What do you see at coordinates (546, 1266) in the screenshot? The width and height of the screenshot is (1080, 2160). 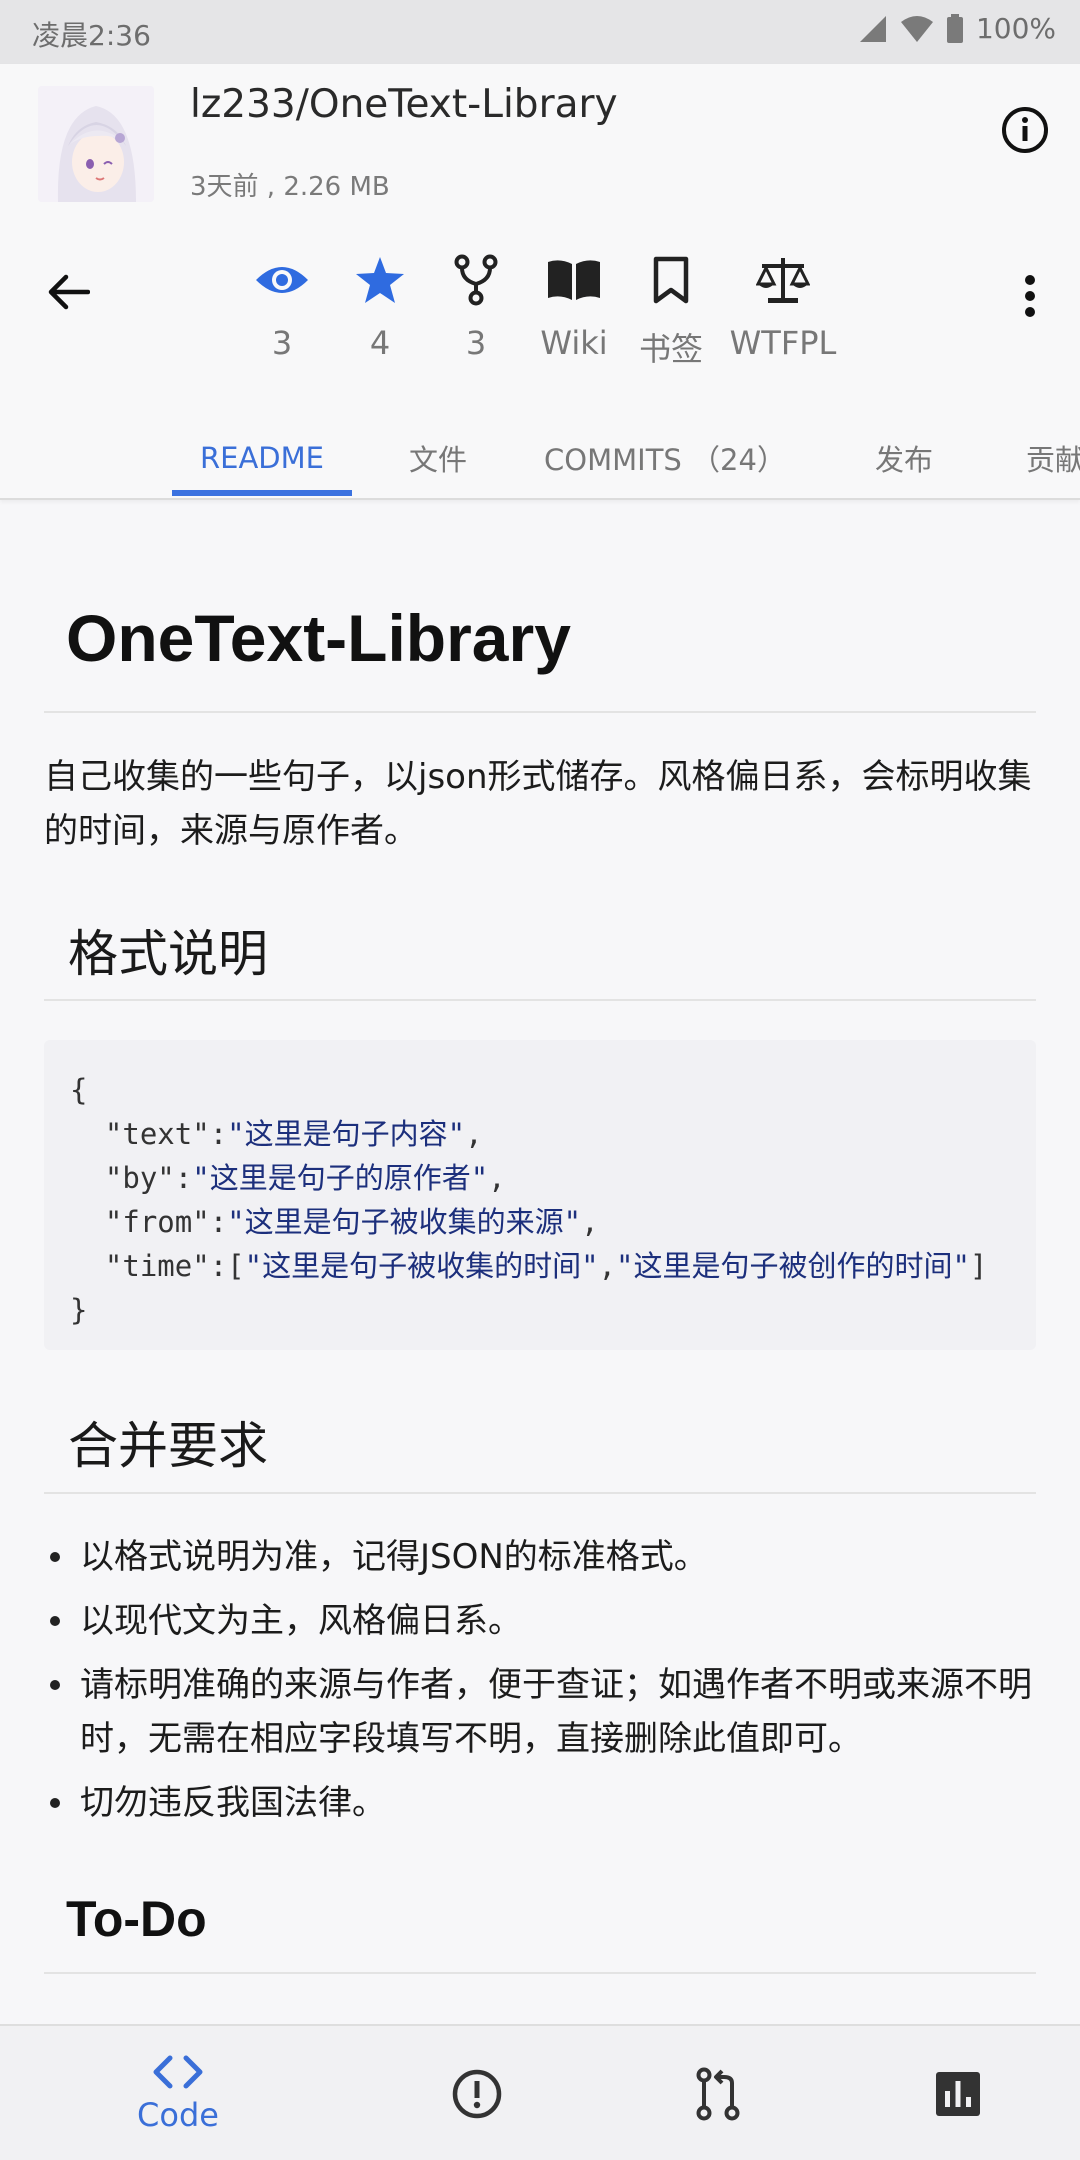 I see `code-line: "time":["这里是句子被收集的时间","这里是句子被创作的时间"]` at bounding box center [546, 1266].